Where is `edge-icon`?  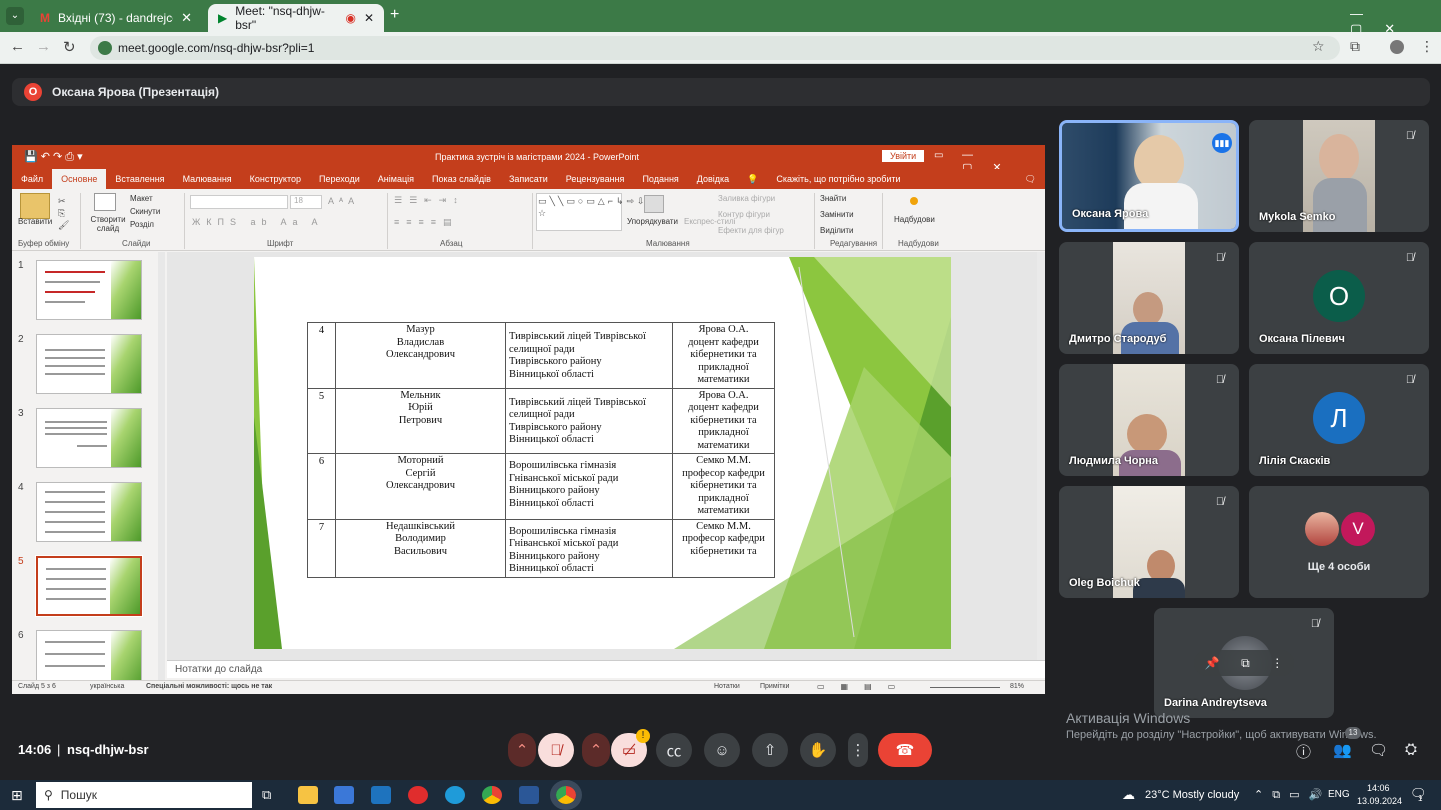
edge-icon is located at coordinates (455, 795).